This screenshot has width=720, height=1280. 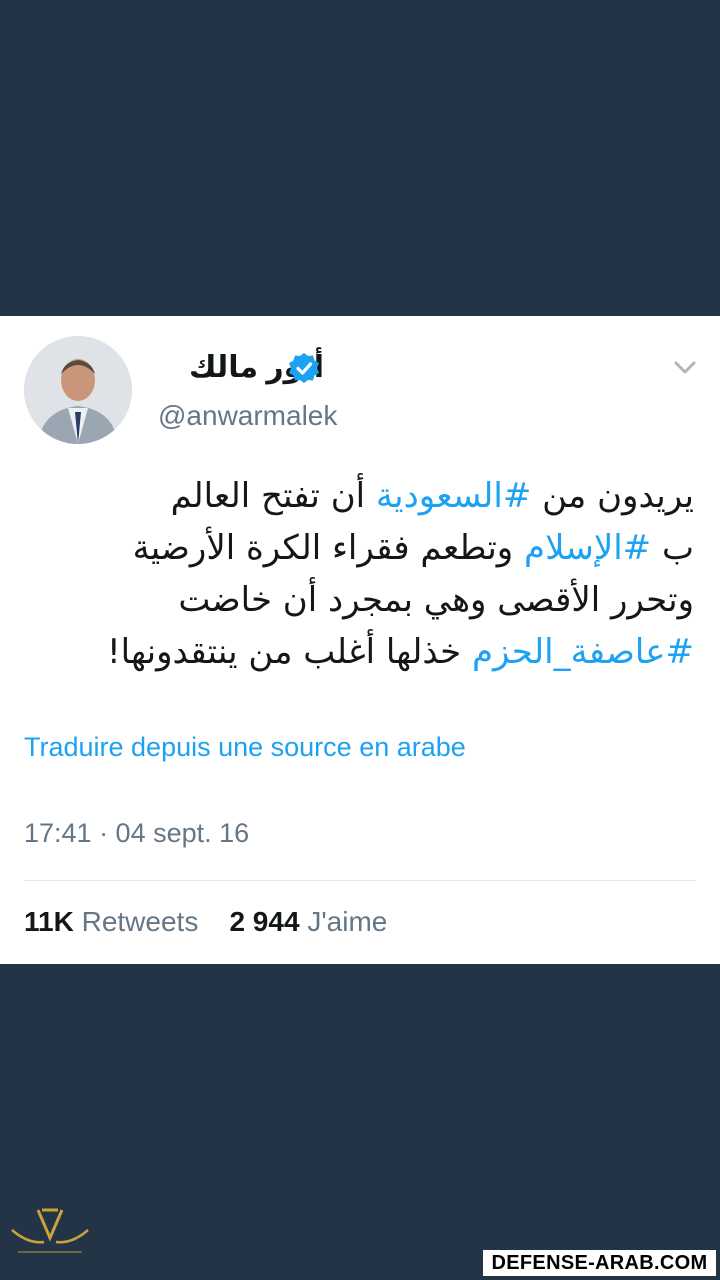 I want to click on user-handle: @anwarmalek, so click(x=247, y=416).